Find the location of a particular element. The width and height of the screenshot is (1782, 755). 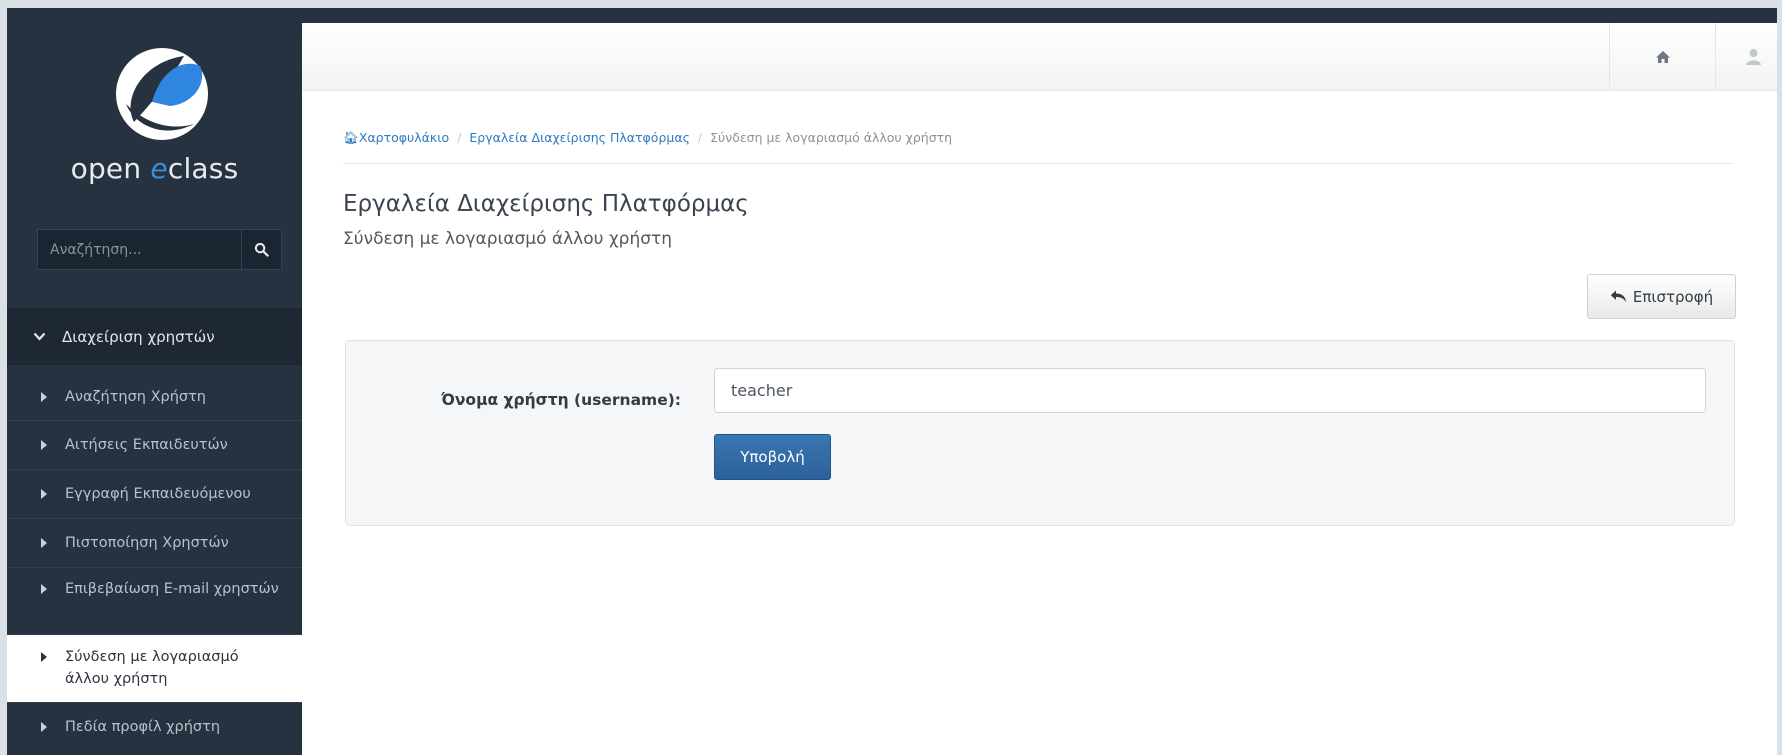

user-name: admin is located at coordinates (1776, 57).